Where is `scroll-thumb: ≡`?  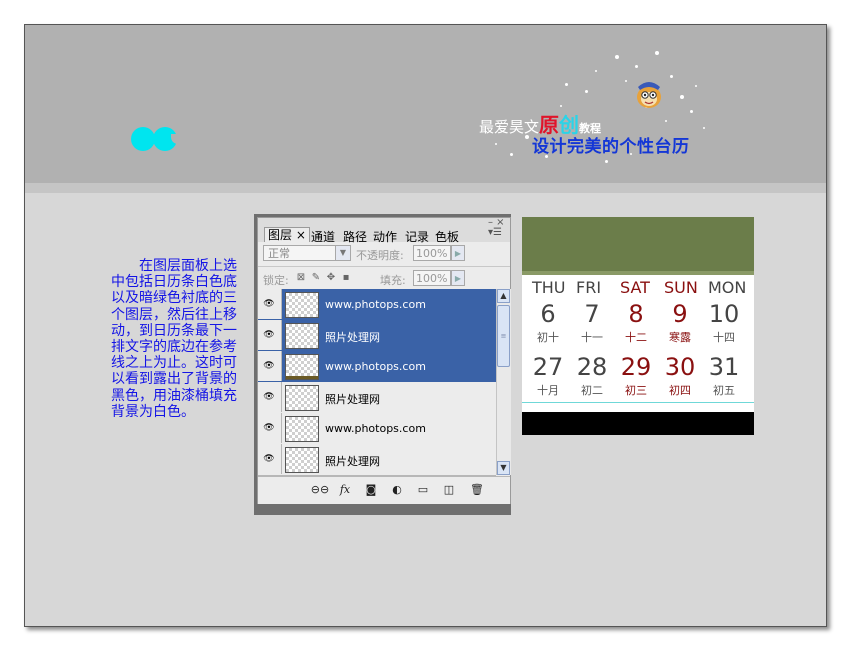
scroll-thumb: ≡ is located at coordinates (503, 336).